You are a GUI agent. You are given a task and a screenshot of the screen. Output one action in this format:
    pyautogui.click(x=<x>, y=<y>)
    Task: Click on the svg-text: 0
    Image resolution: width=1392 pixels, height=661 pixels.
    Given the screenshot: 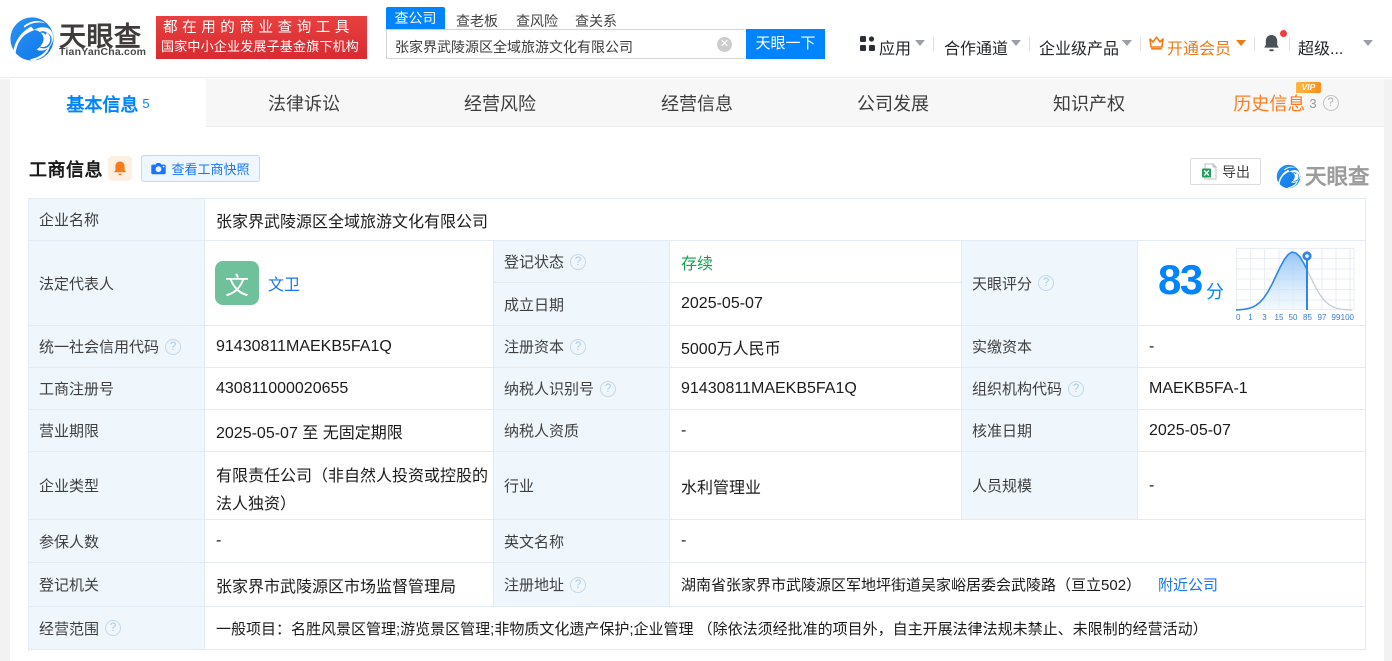 What is the action you would take?
    pyautogui.click(x=1238, y=317)
    